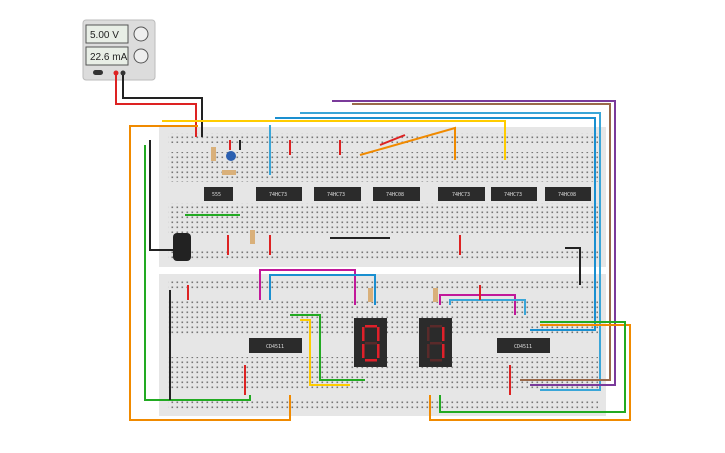  I want to click on power-switch, so click(98, 72).